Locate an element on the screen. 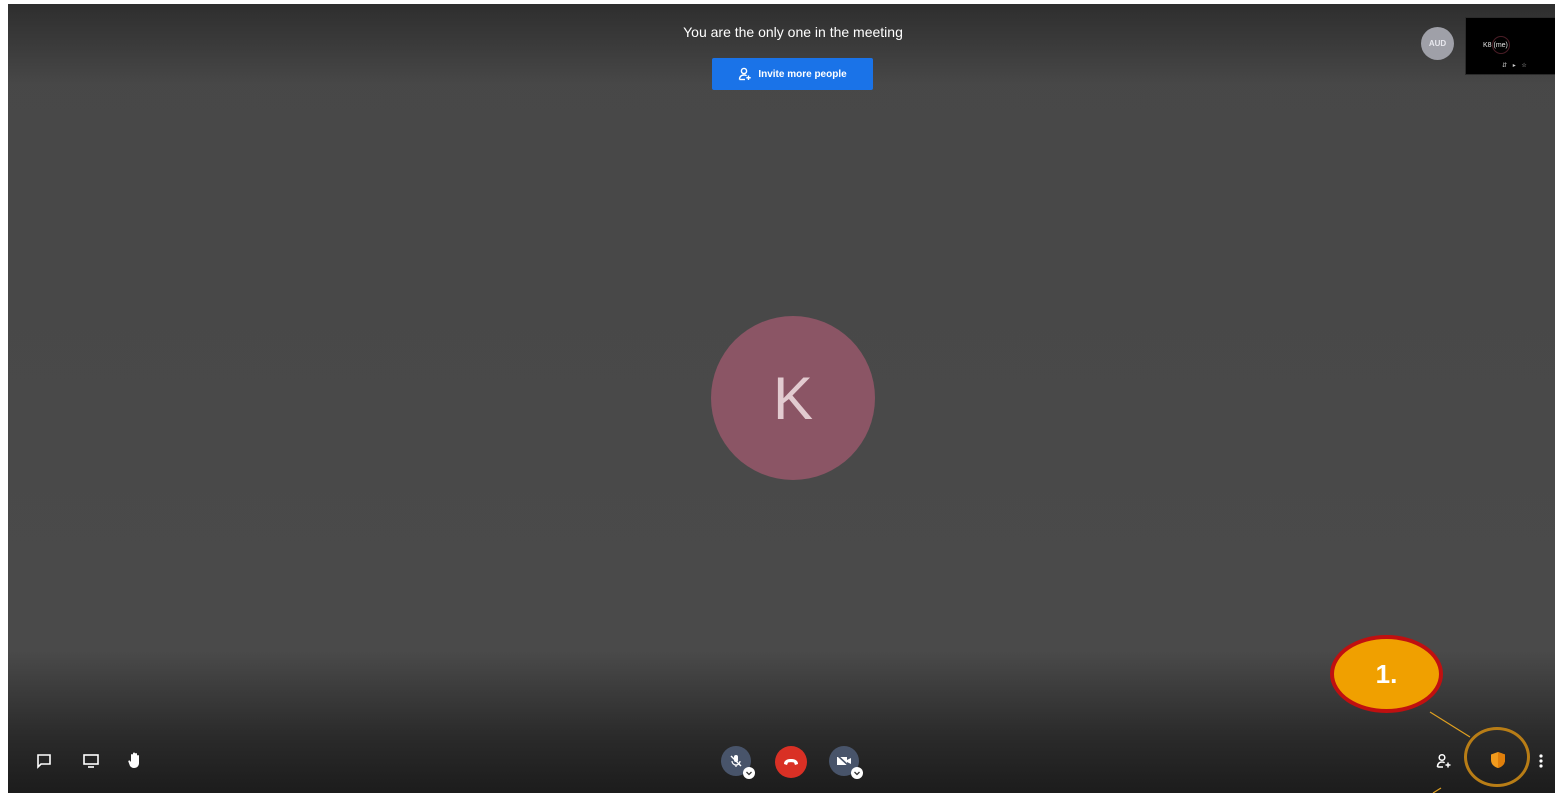 This screenshot has height=793, width=1555. more-options-icon is located at coordinates (1541, 761).